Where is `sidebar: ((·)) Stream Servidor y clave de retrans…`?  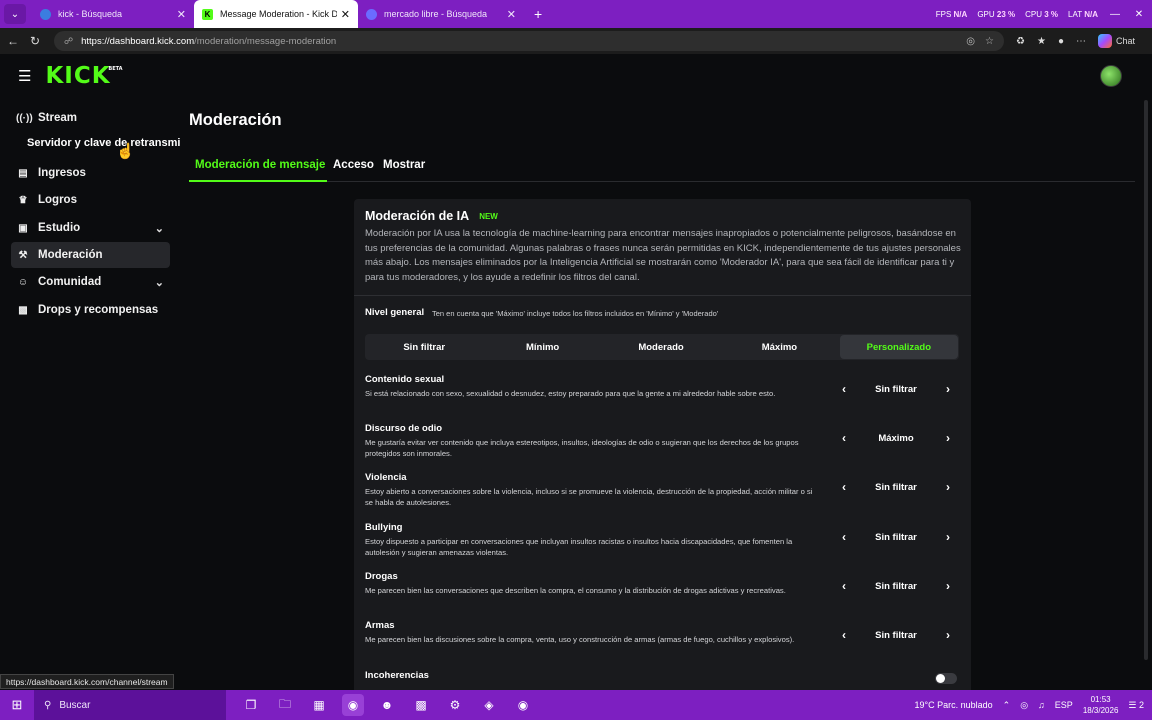 sidebar: ((·)) Stream Servidor y clave de retrans… is located at coordinates (90, 388).